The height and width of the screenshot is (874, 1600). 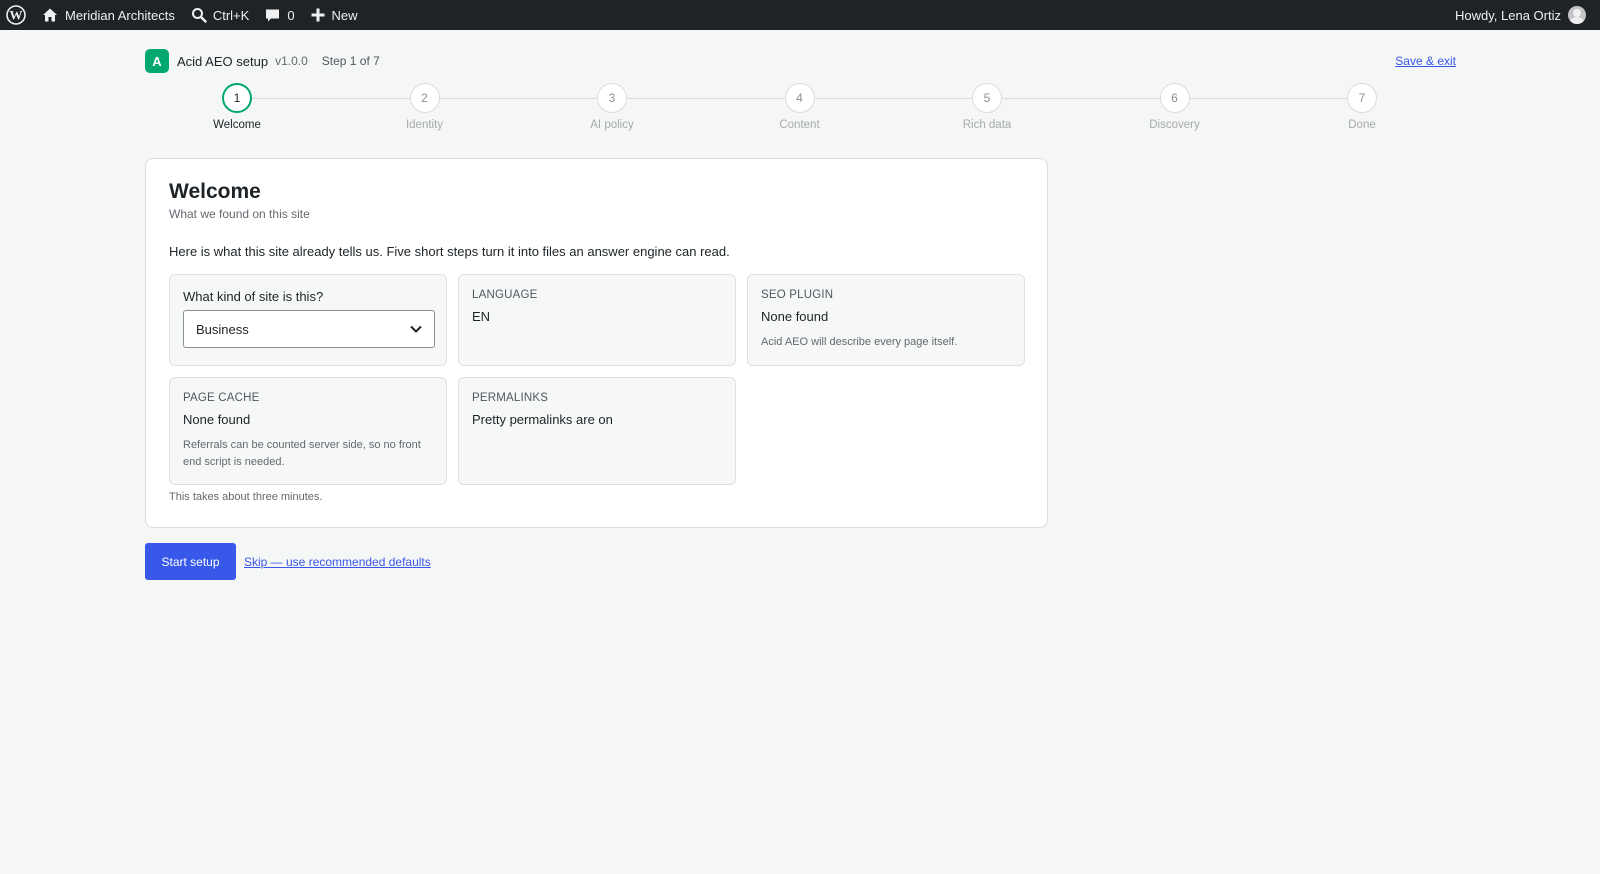 What do you see at coordinates (217, 419) in the screenshot?
I see `page-cache-value: None found` at bounding box center [217, 419].